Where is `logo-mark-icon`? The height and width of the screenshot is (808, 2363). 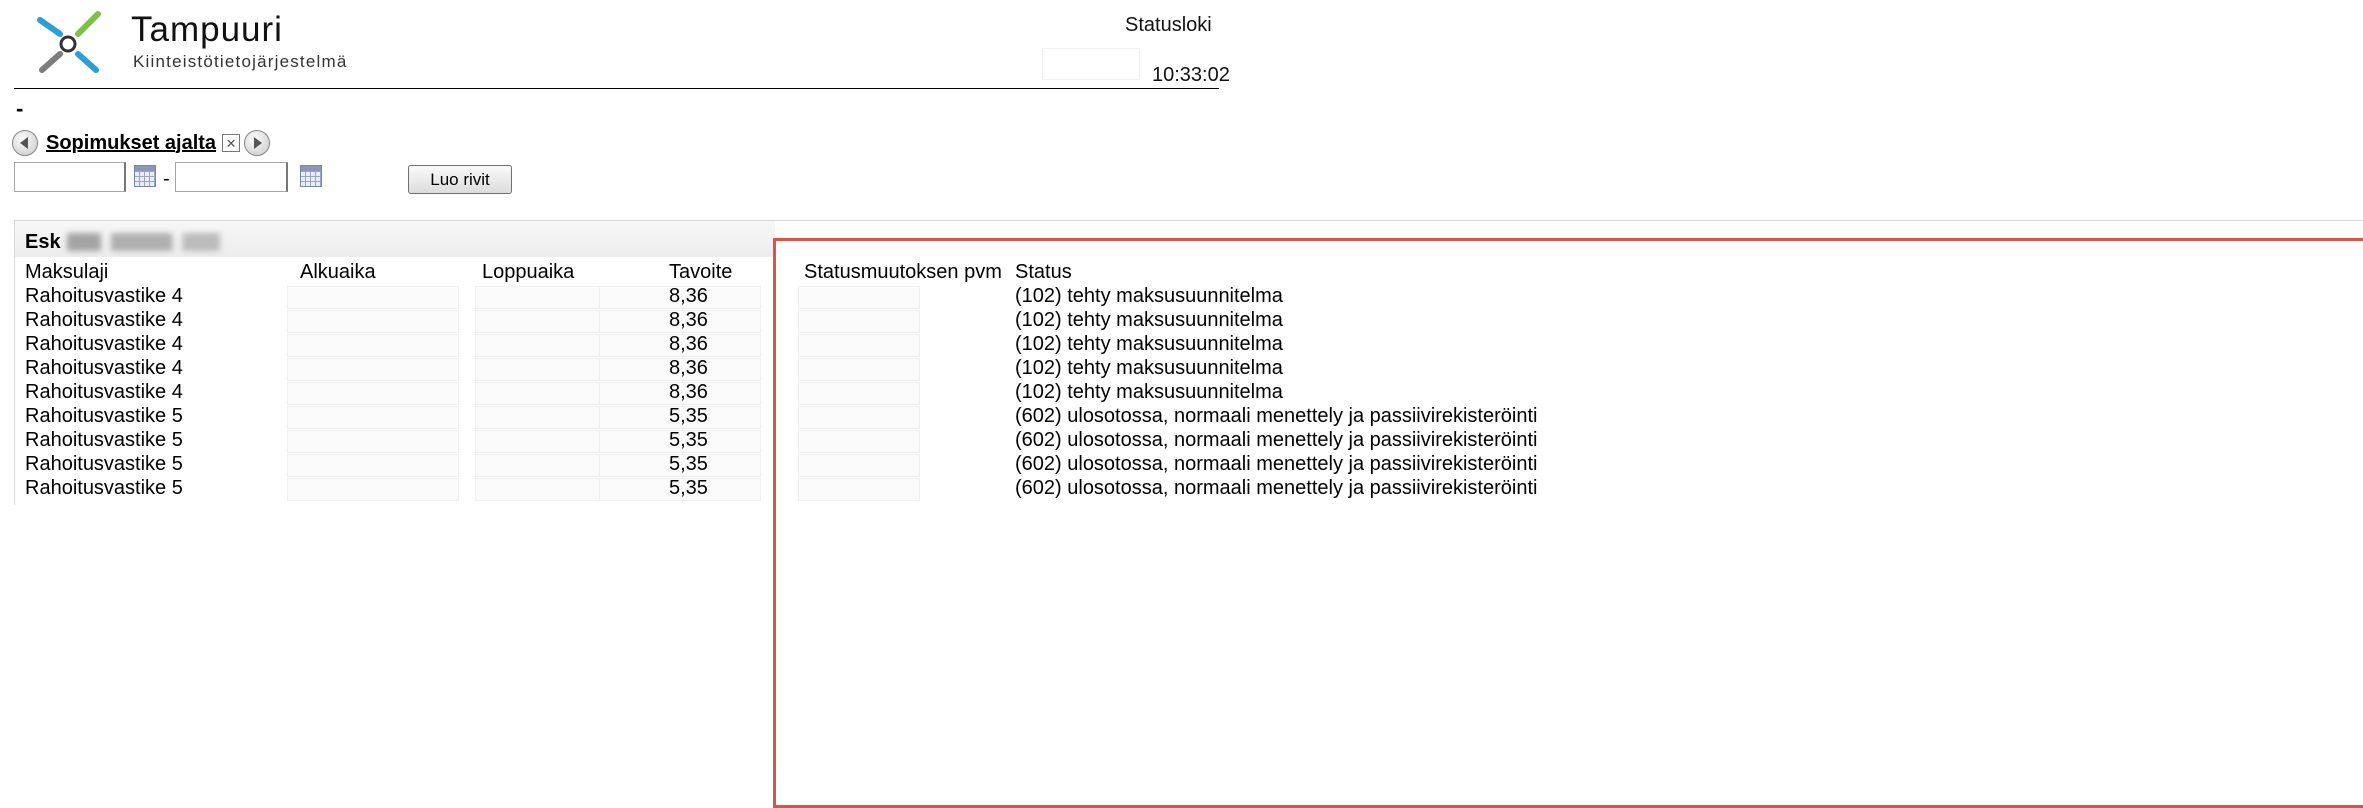
logo-mark-icon is located at coordinates (69, 42).